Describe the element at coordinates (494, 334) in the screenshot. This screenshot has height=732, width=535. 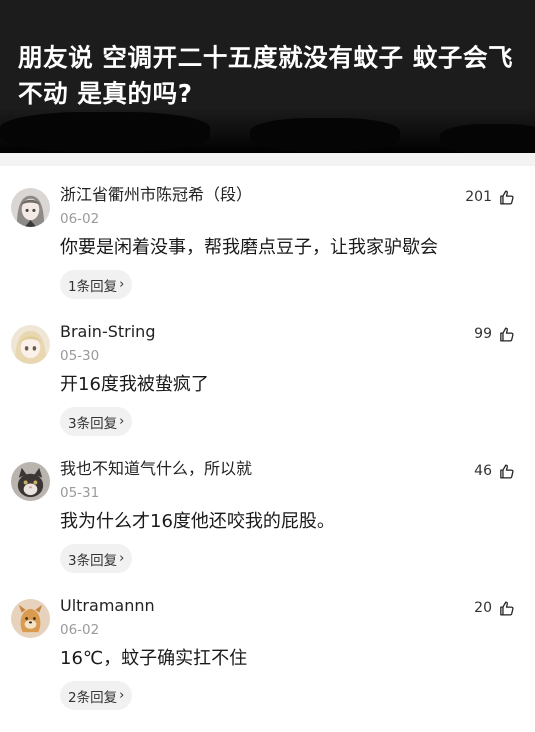
I see `like-button: 99` at that location.